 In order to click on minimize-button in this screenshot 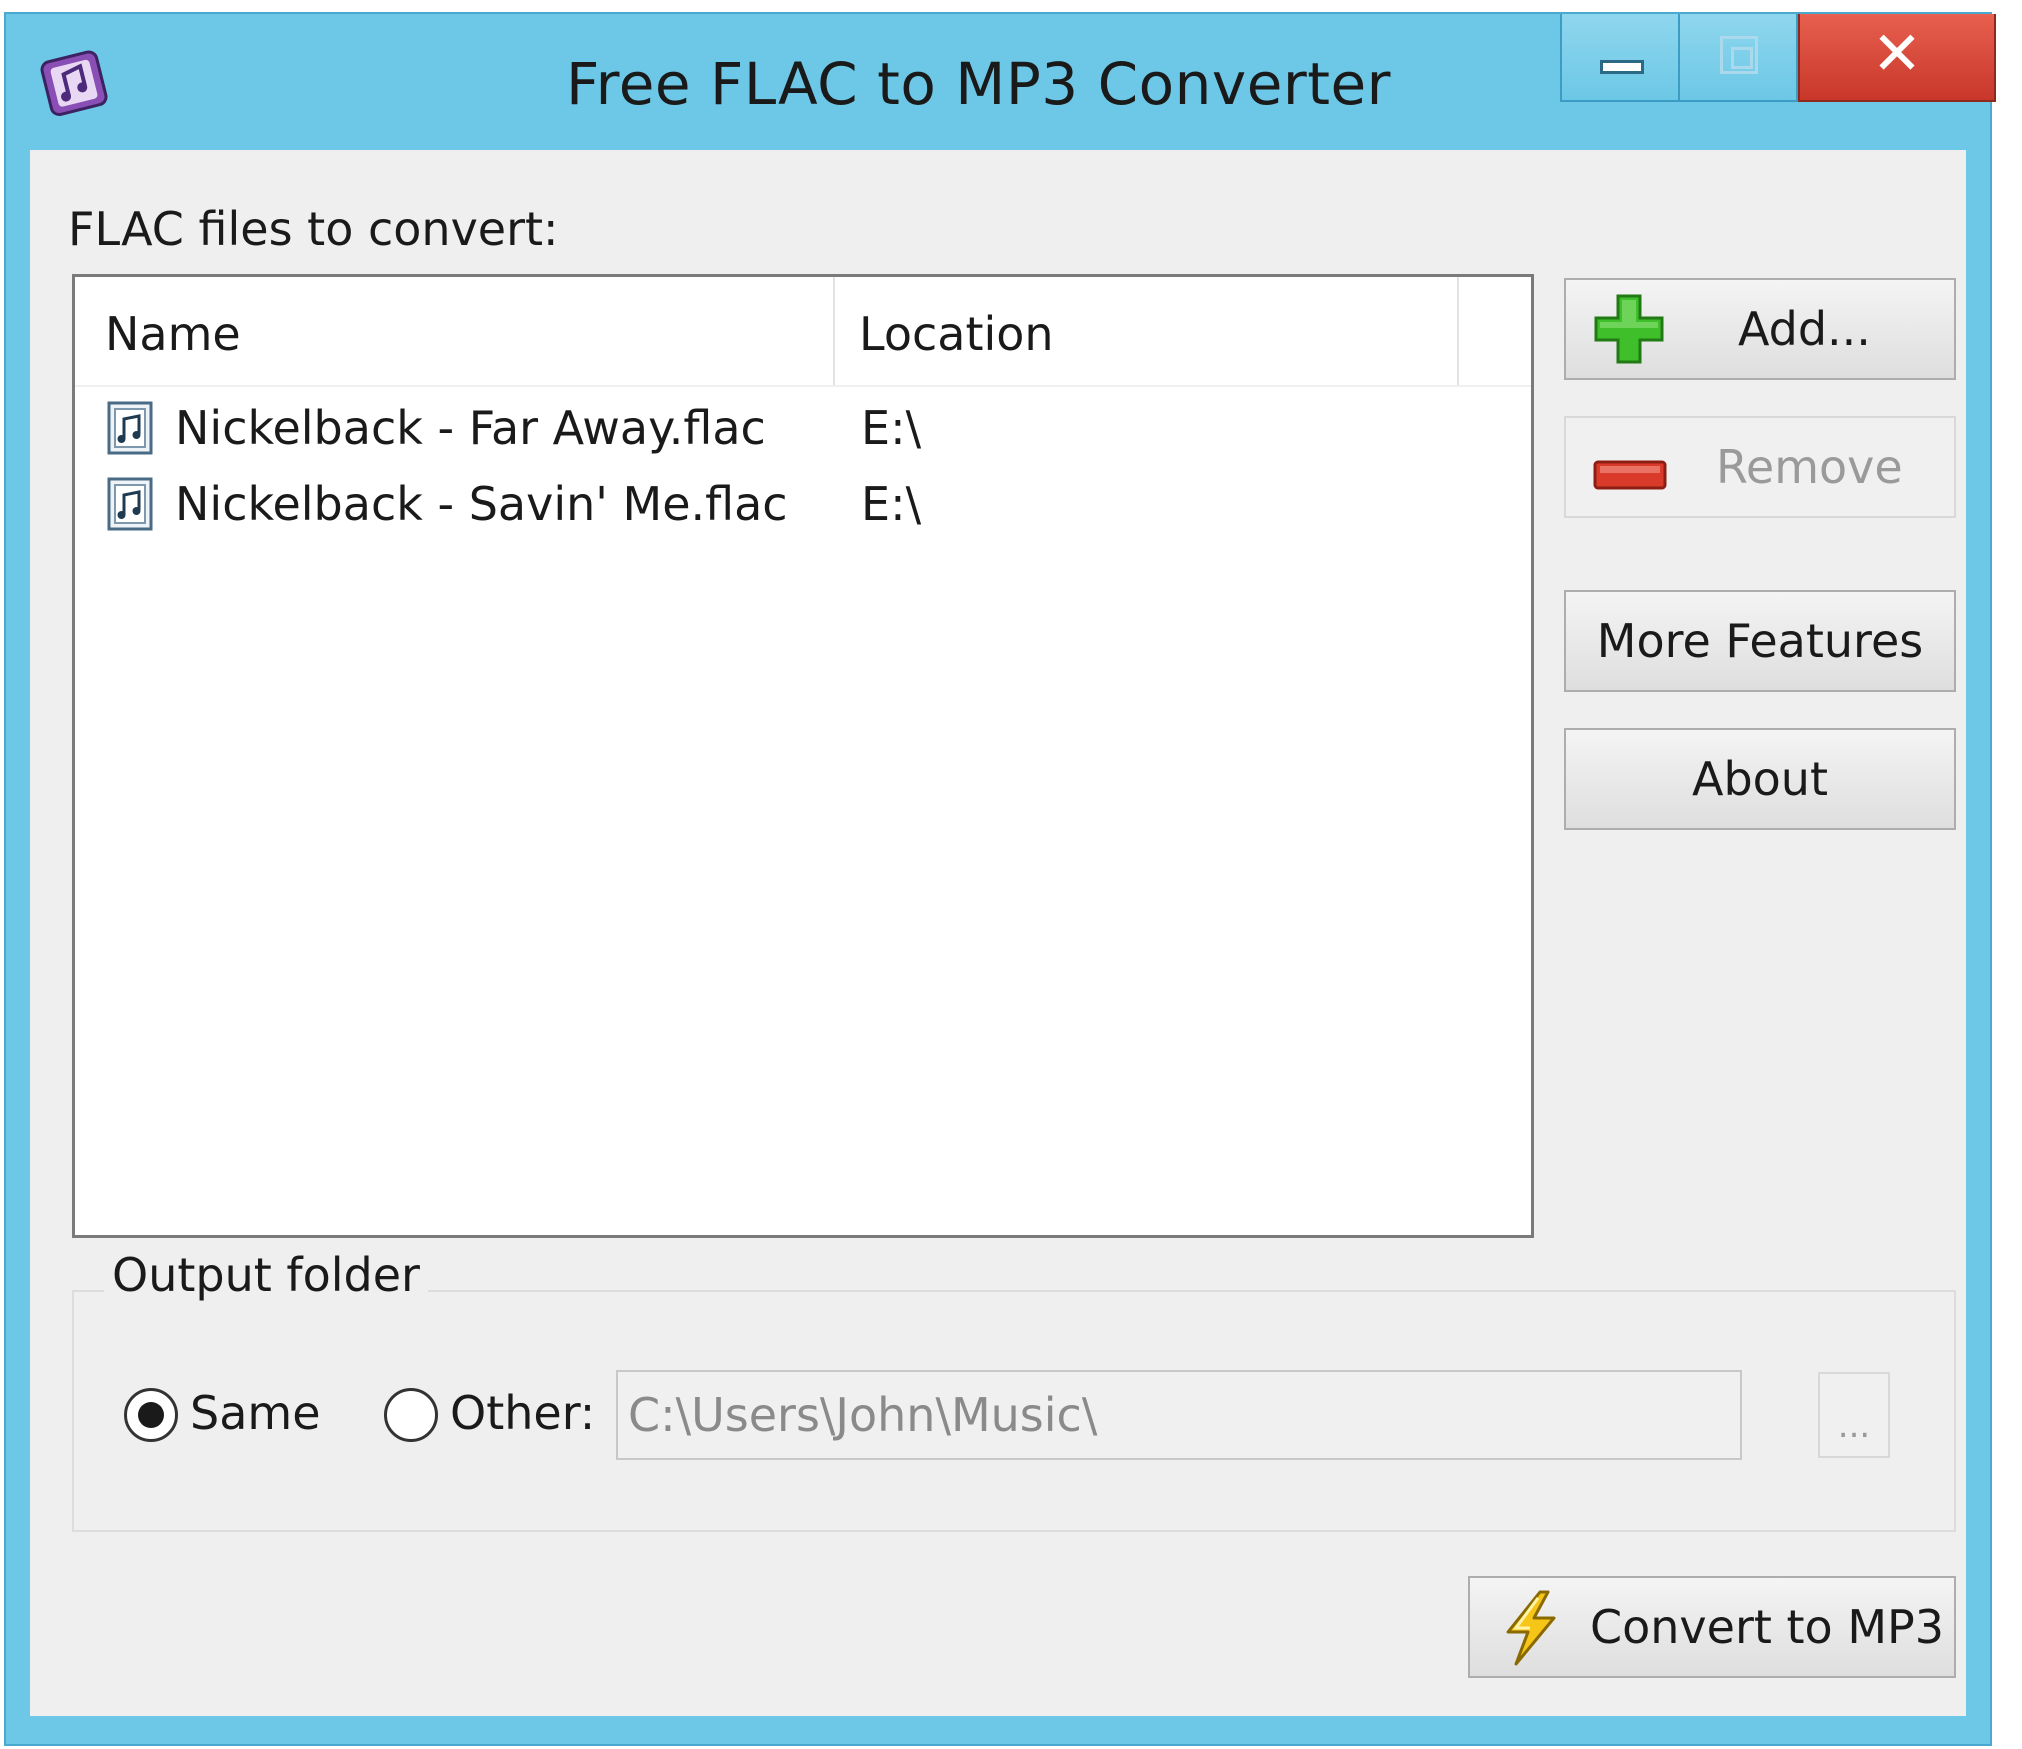, I will do `click(1620, 58)`.